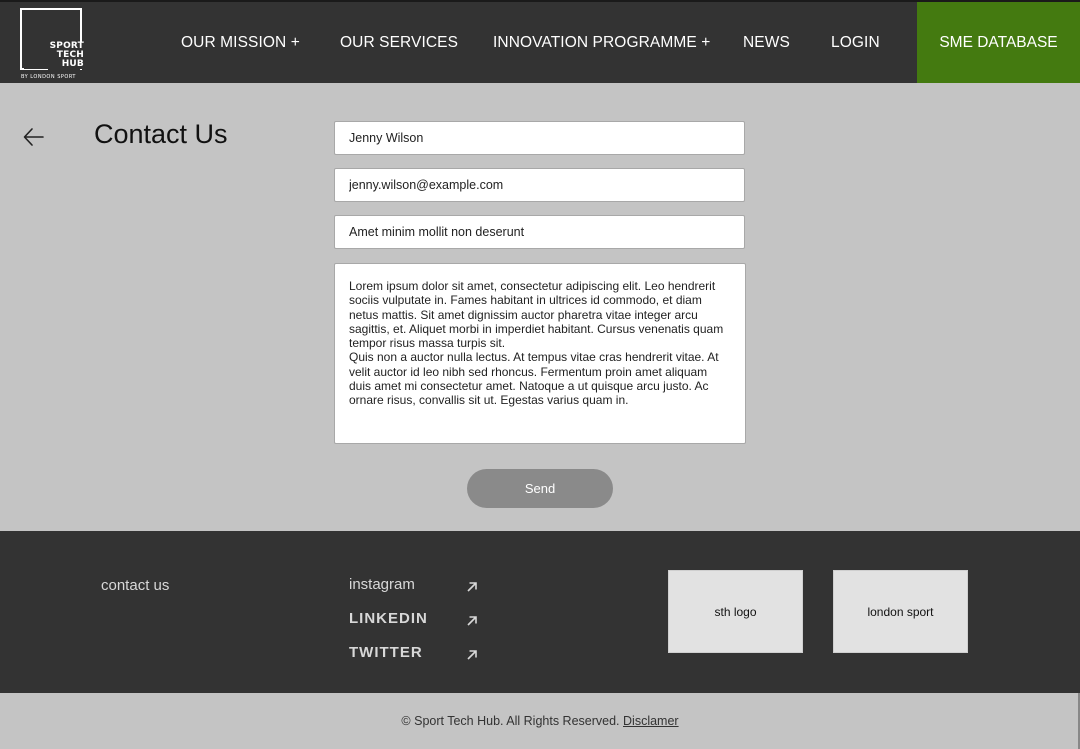 This screenshot has height=749, width=1080. Describe the element at coordinates (54, 55) in the screenshot. I see `logo-wordmark: SPORT TECH HUB` at that location.